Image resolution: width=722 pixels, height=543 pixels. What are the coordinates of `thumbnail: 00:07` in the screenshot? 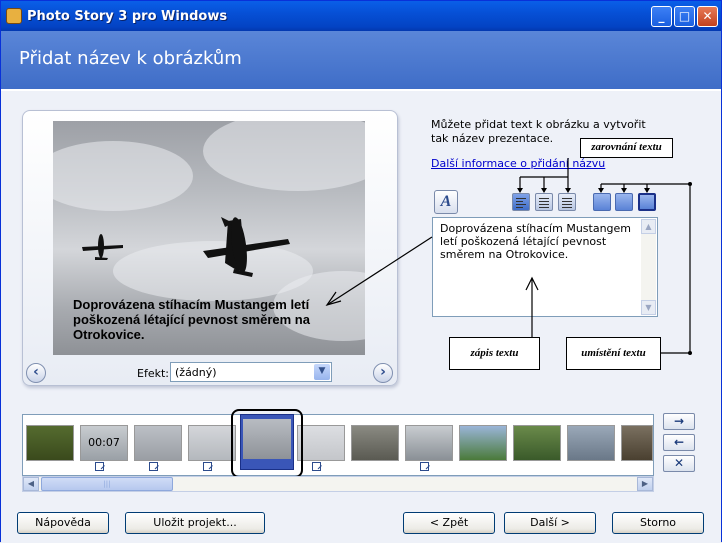 It's located at (104, 443).